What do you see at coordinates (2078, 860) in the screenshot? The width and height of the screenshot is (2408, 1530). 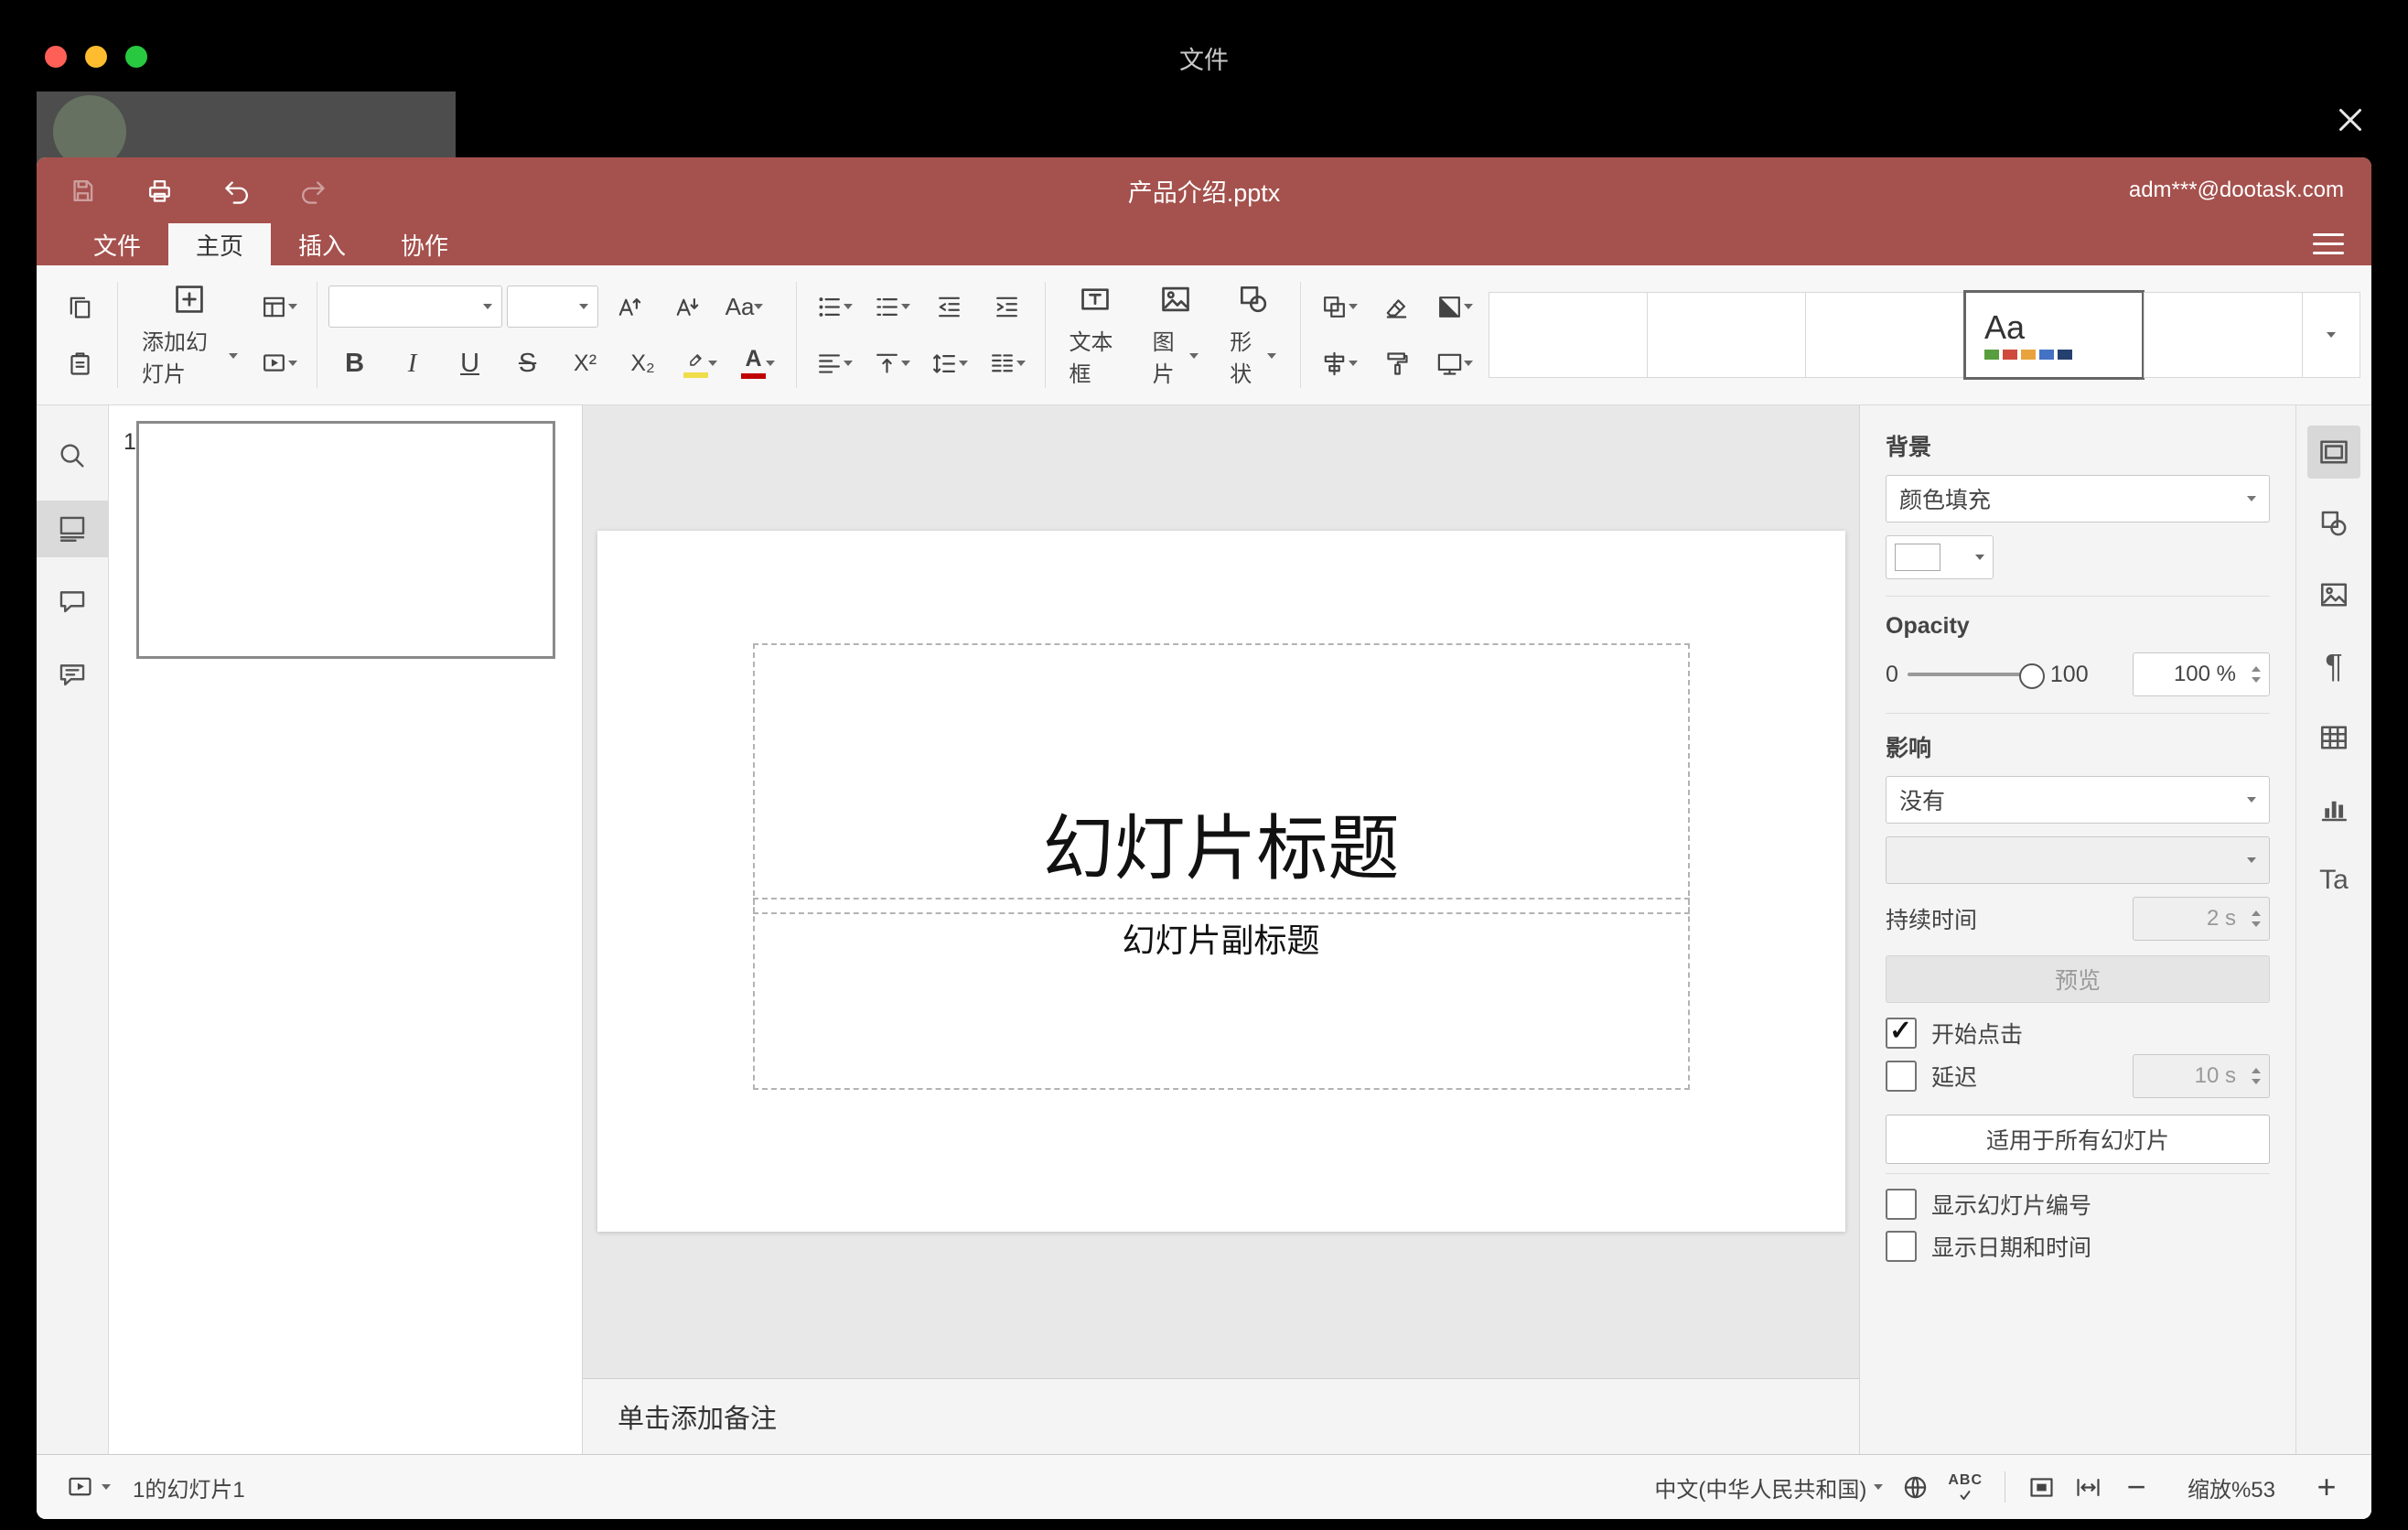 I see `effect-variant-select` at bounding box center [2078, 860].